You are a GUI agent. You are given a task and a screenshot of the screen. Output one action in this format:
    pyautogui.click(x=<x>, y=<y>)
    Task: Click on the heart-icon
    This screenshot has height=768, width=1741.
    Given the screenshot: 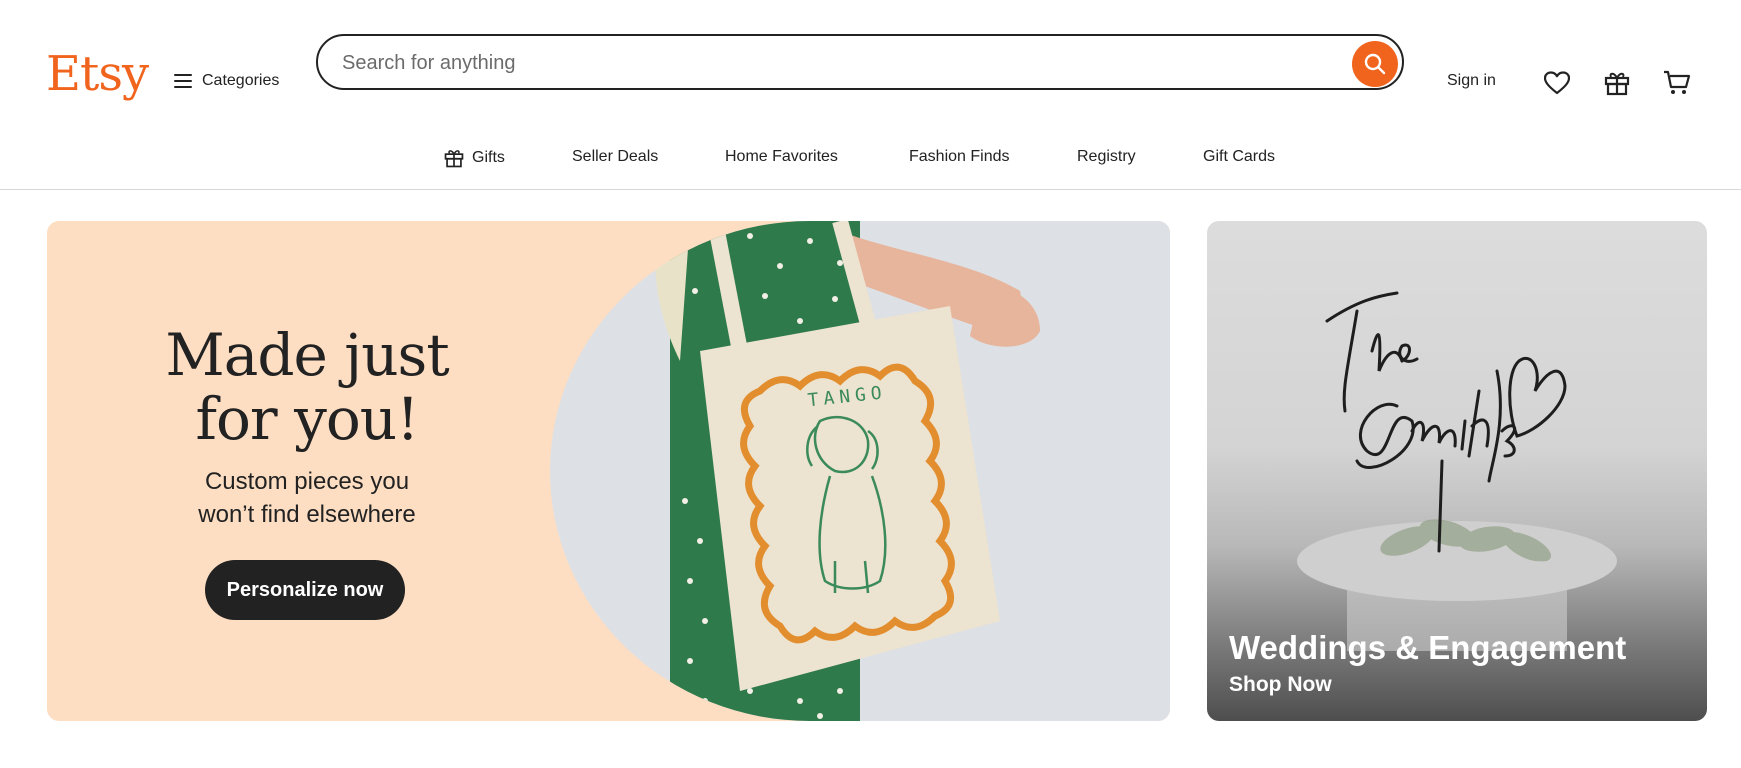 What is the action you would take?
    pyautogui.click(x=1557, y=83)
    